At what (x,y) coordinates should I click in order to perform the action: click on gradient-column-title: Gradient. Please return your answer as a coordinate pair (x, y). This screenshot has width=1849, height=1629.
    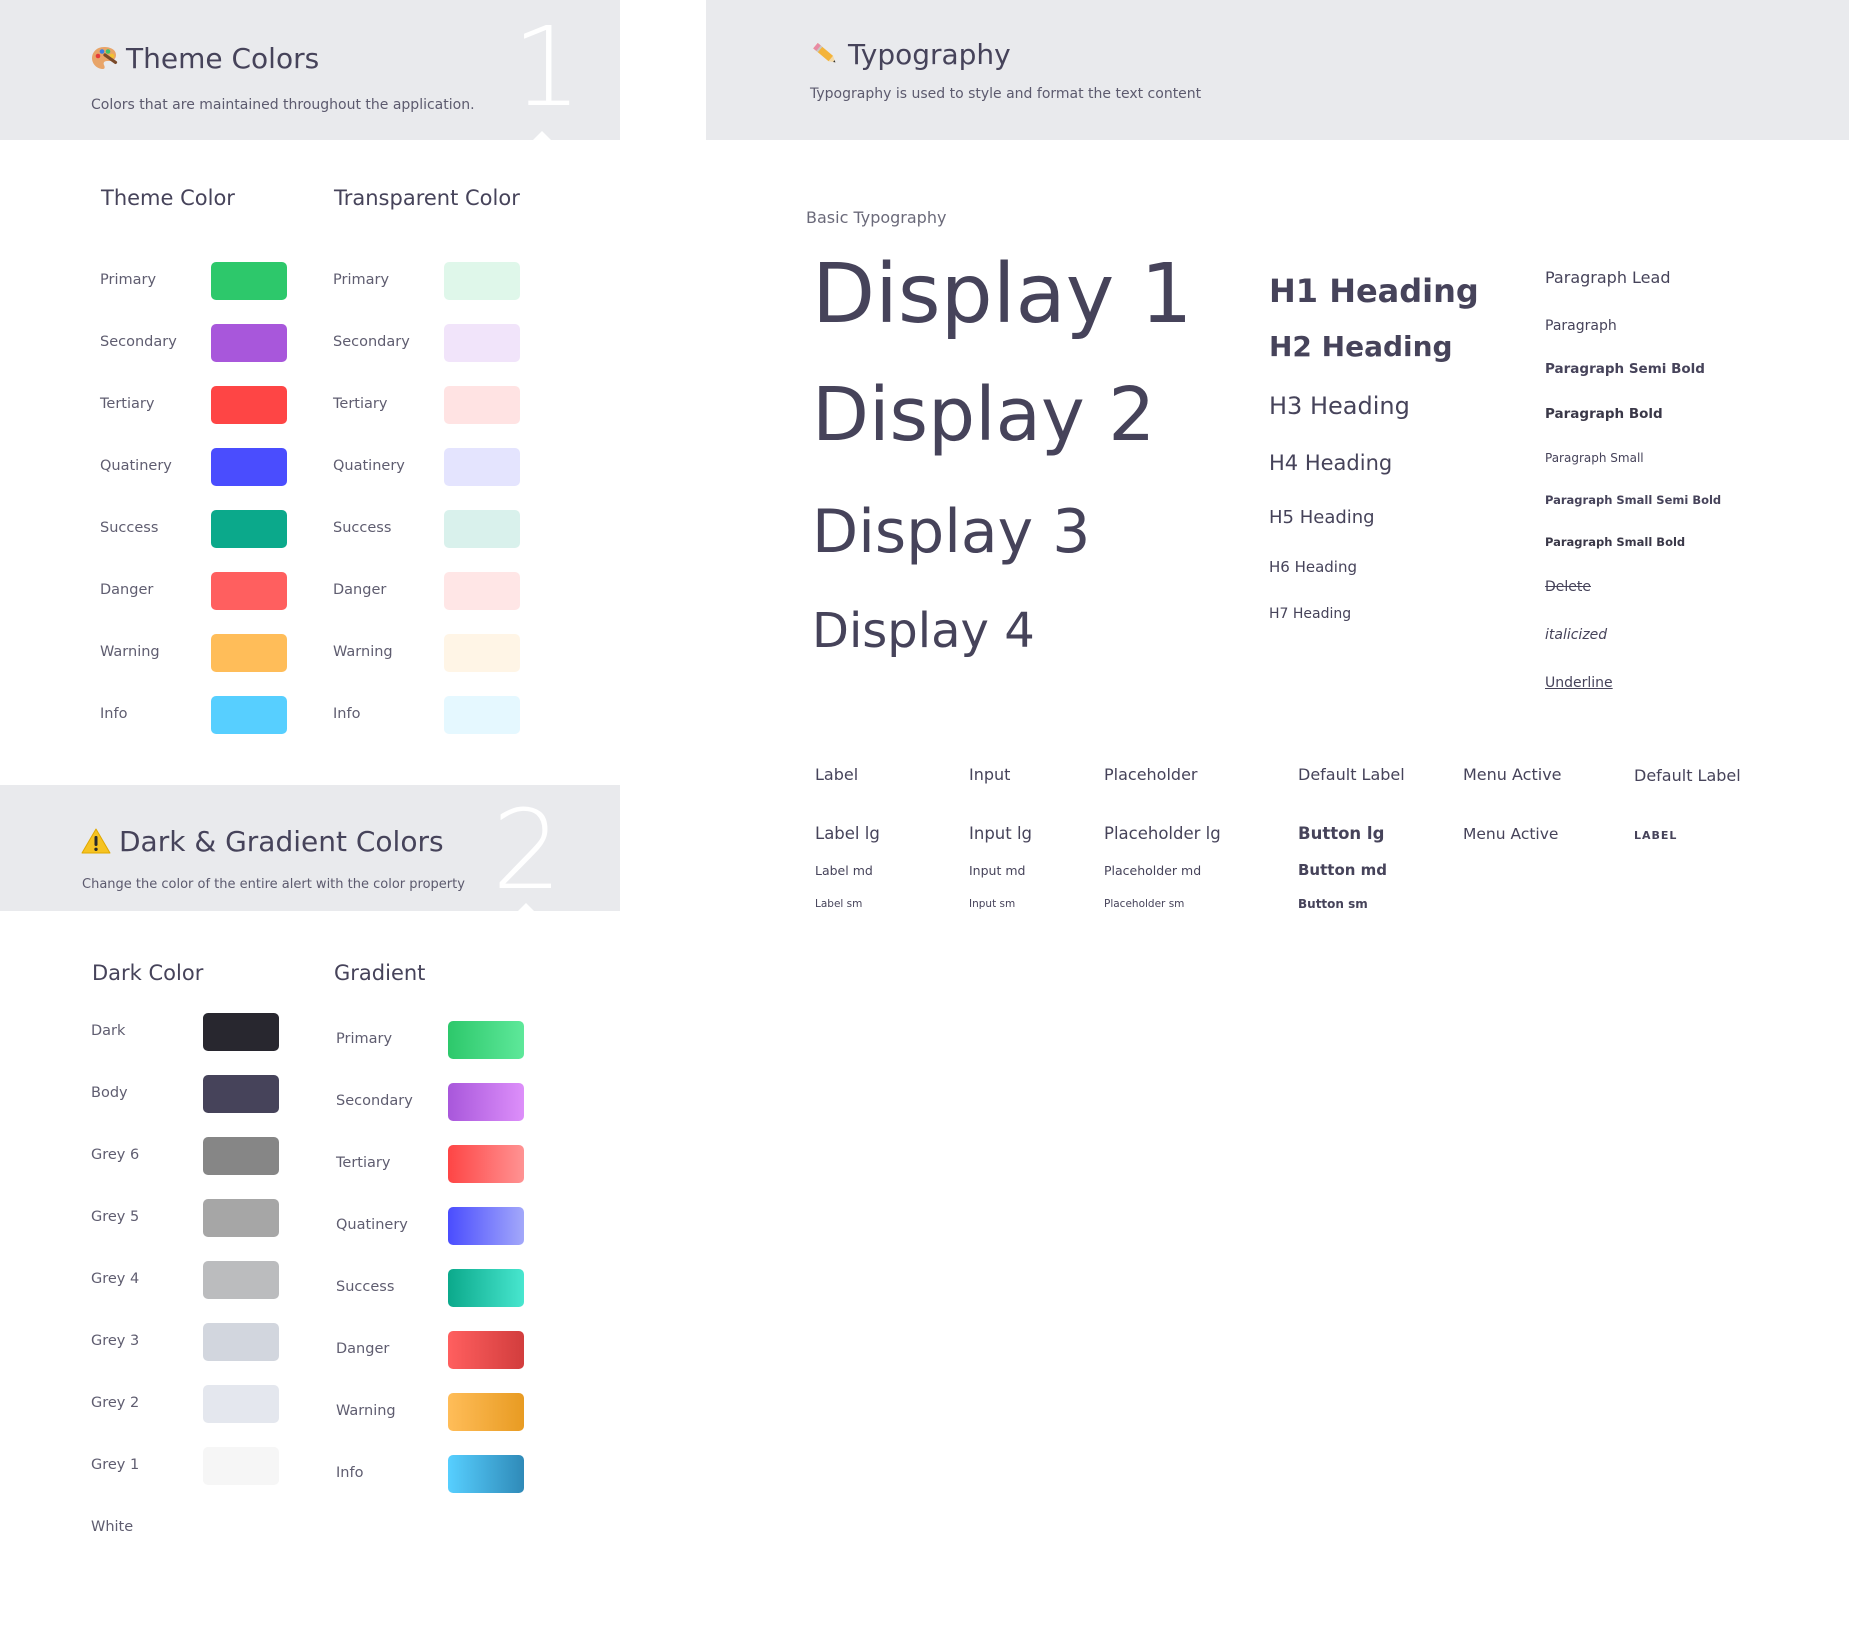
    Looking at the image, I should click on (380, 973).